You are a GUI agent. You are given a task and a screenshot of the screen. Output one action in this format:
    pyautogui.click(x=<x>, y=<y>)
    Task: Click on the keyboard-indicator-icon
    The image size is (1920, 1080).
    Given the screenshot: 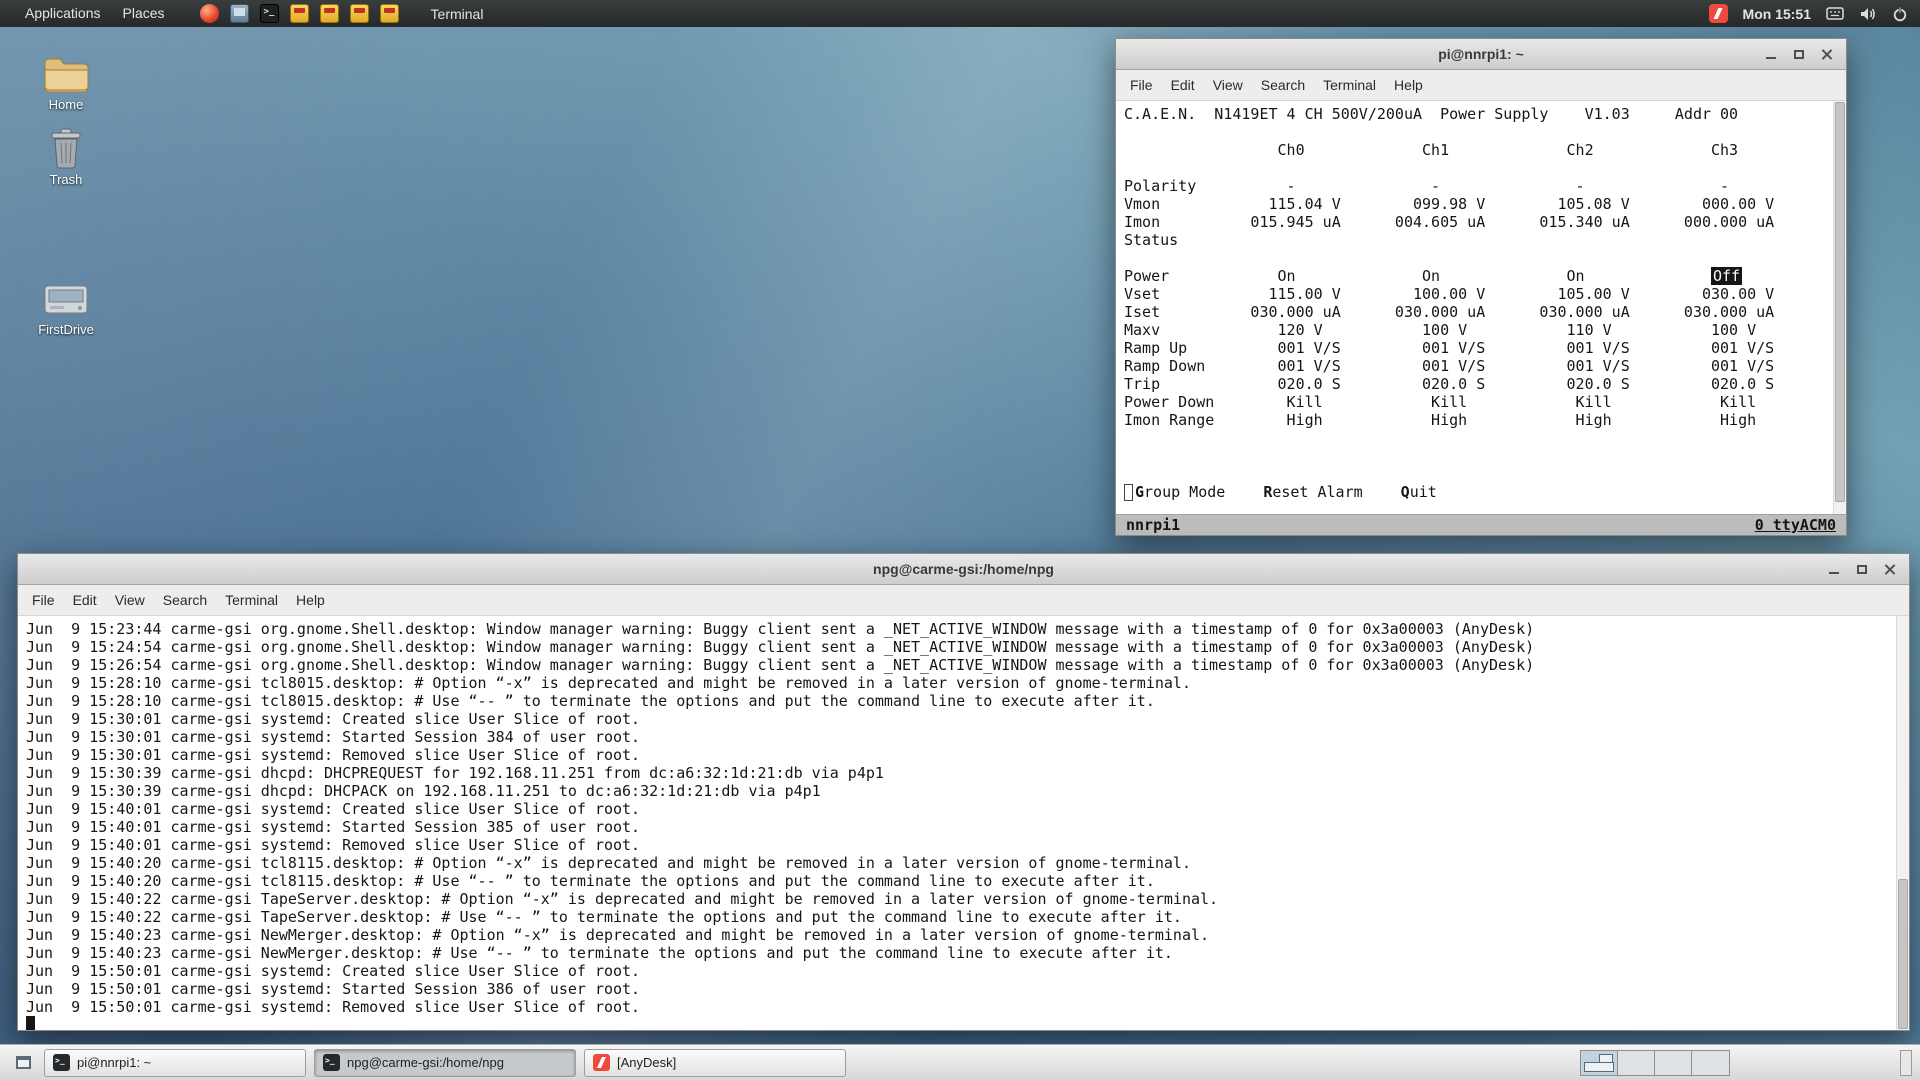 What is the action you would take?
    pyautogui.click(x=1835, y=13)
    